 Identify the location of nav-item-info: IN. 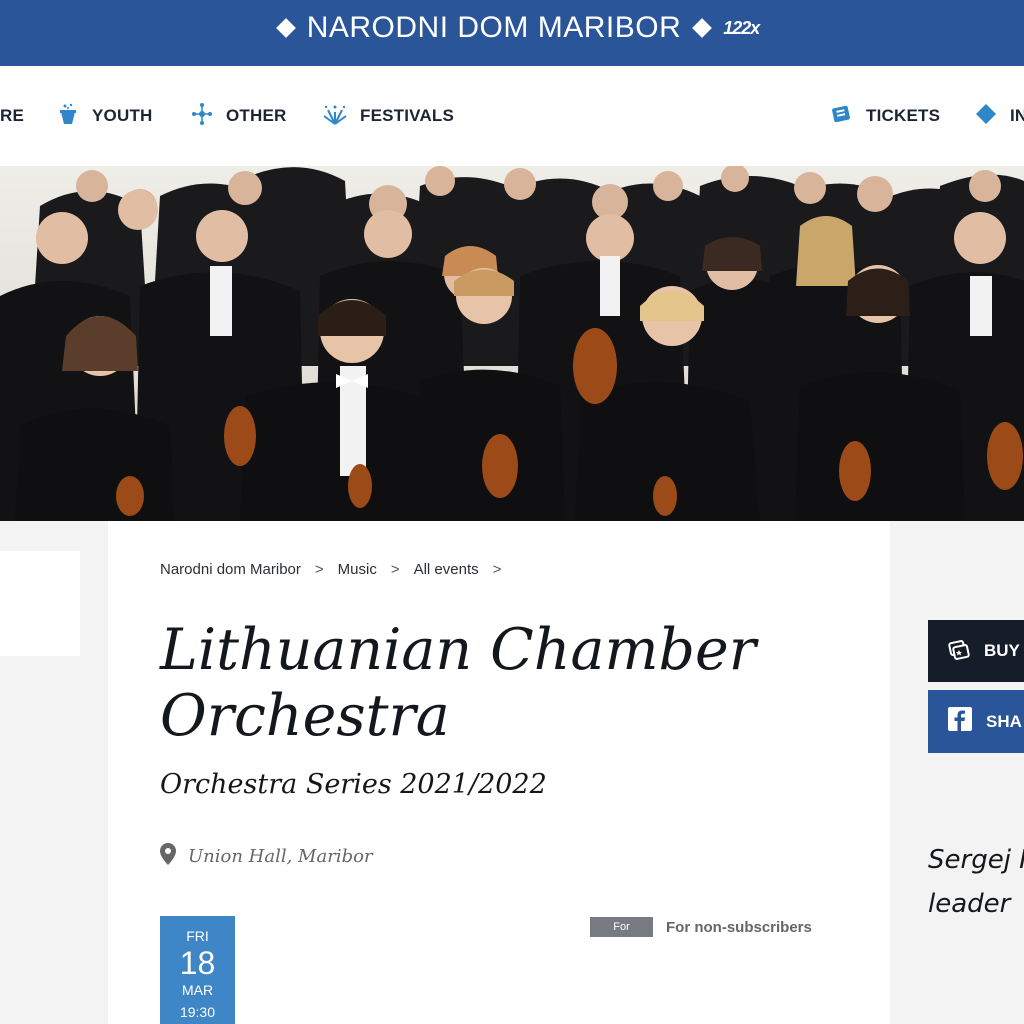
(999, 116).